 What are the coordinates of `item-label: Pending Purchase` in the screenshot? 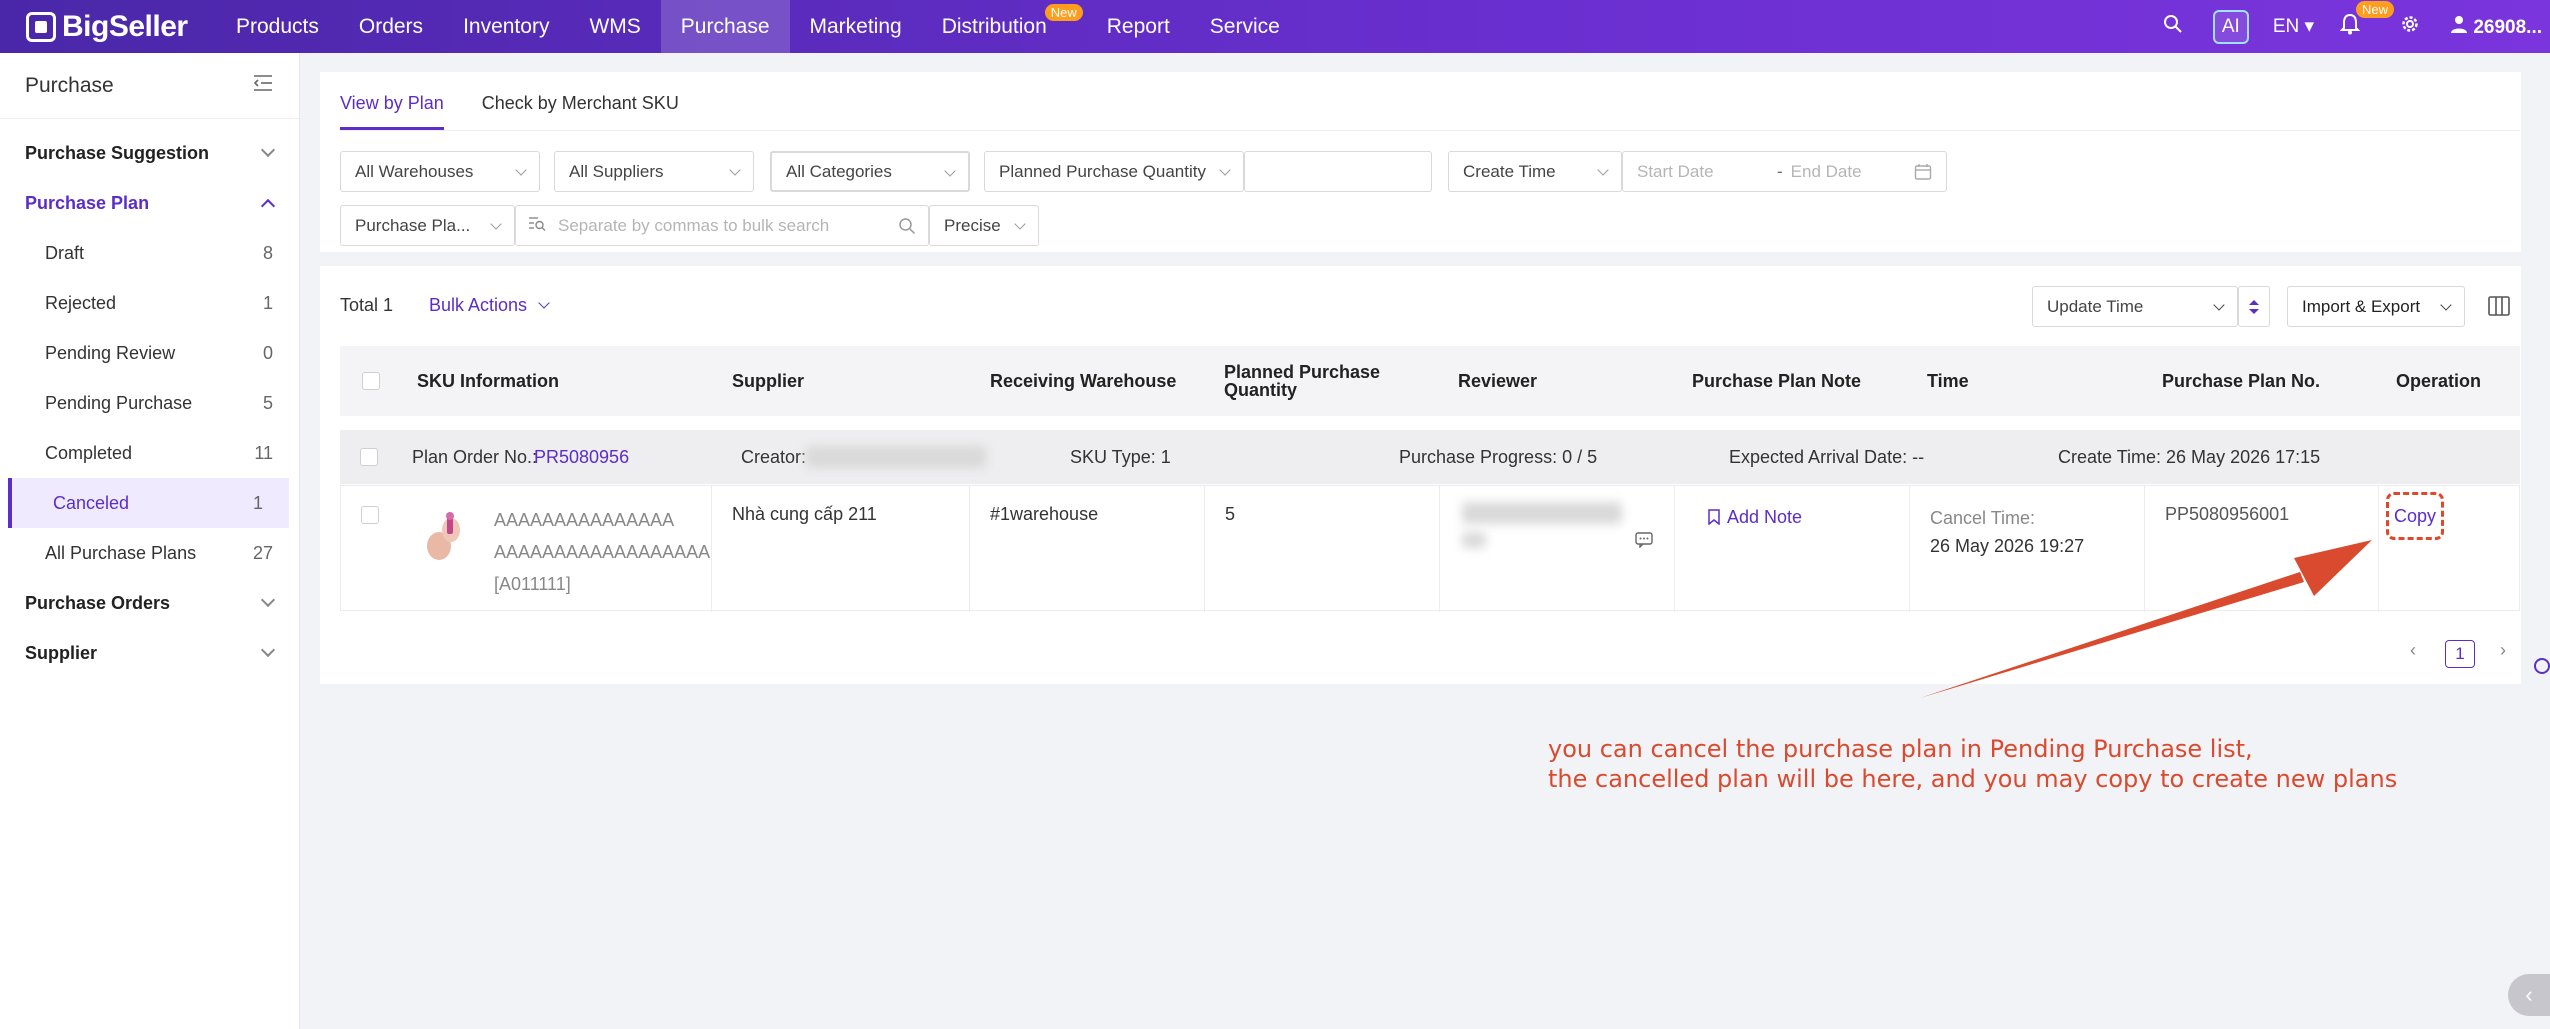 It's located at (119, 402).